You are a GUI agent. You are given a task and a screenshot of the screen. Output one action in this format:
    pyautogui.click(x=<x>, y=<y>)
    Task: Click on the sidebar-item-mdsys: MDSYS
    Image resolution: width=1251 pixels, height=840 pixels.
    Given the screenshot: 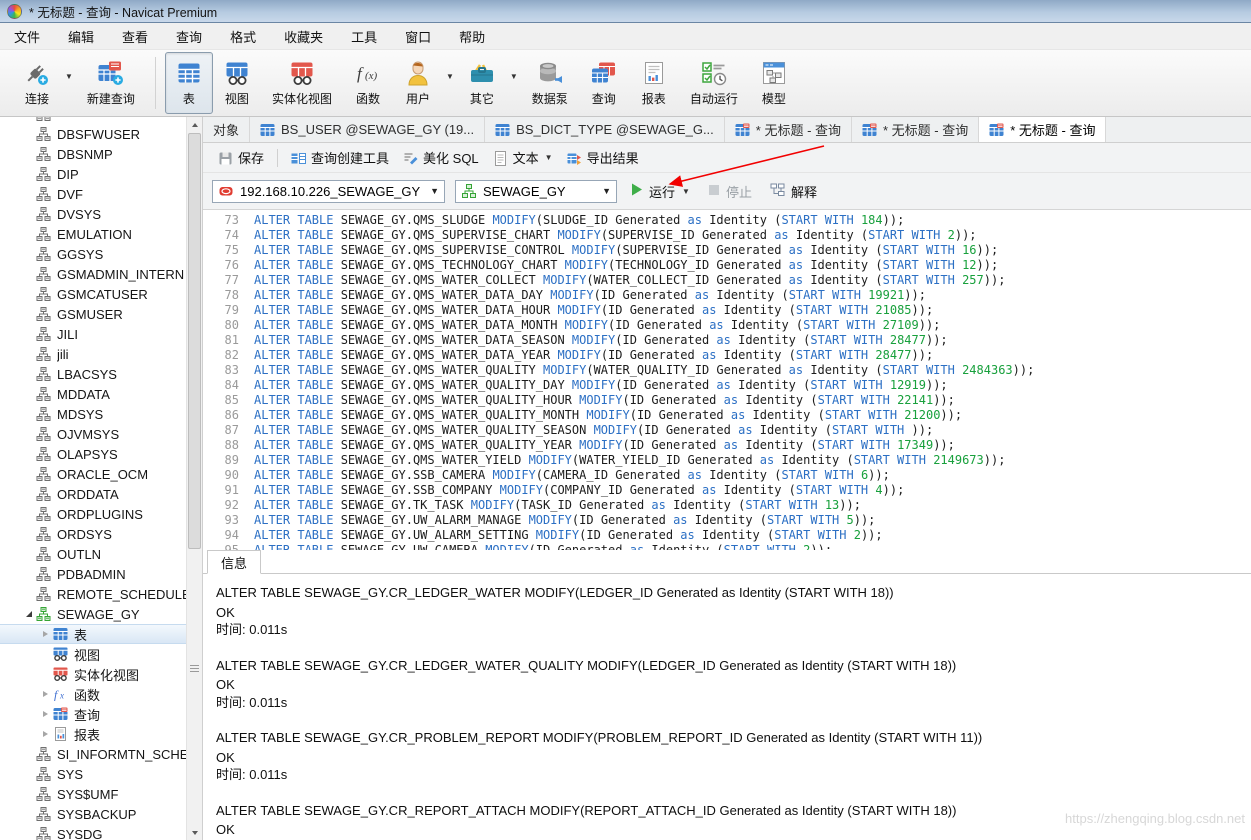 What is the action you would take?
    pyautogui.click(x=93, y=414)
    